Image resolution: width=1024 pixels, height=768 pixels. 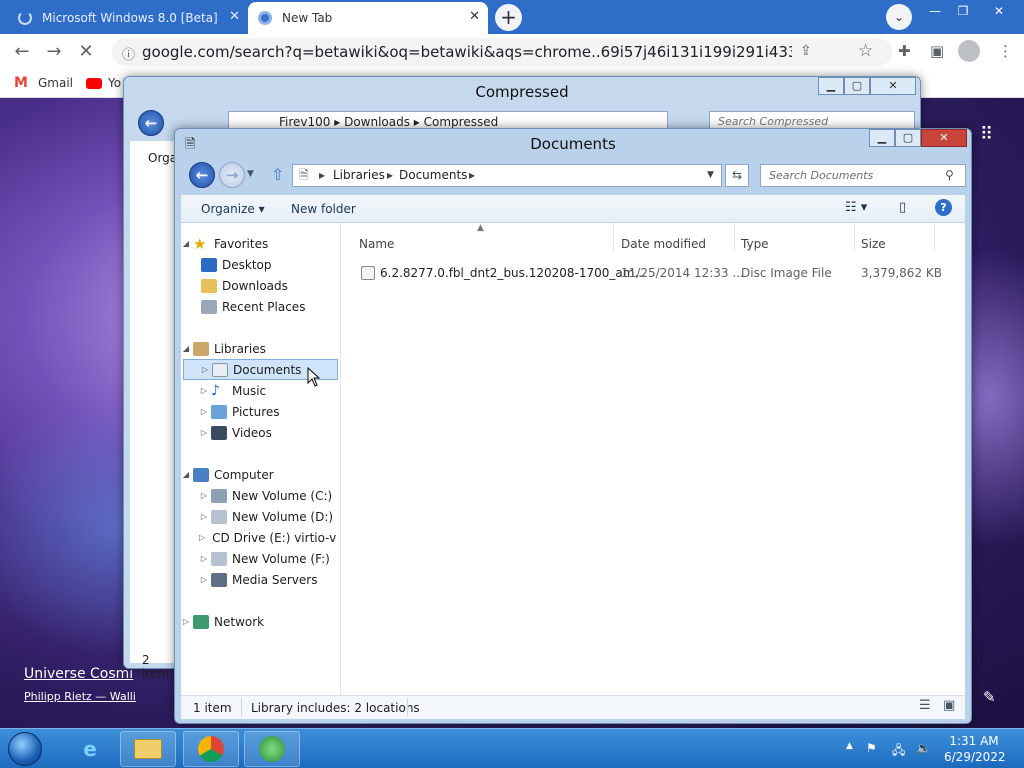 I want to click on nav-network: ▷ Network, so click(x=258, y=621).